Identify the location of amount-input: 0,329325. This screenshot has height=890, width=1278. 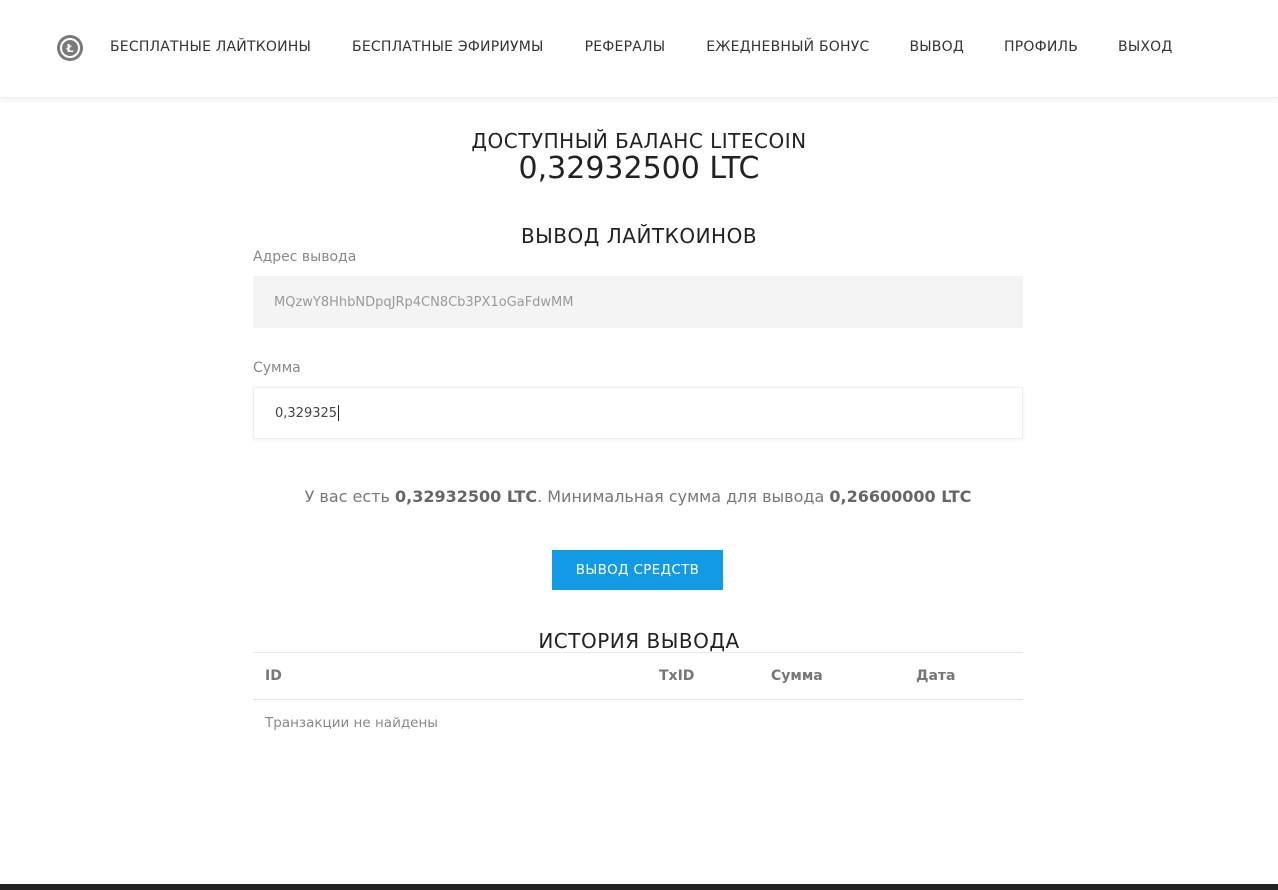
(638, 413).